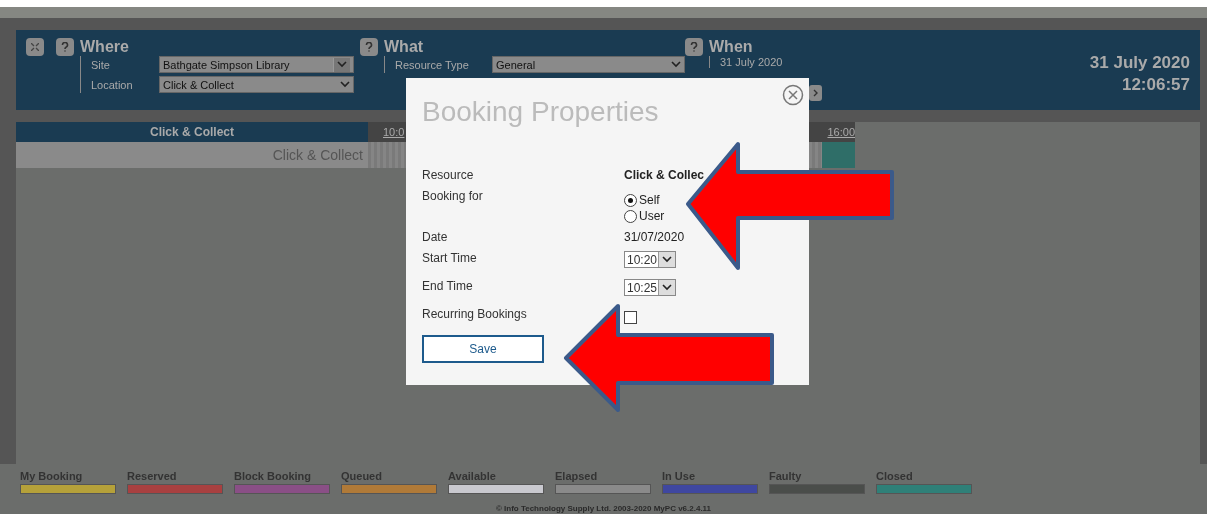 Image resolution: width=1207 pixels, height=514 pixels. I want to click on current-date: 31 July 2020, so click(1139, 63).